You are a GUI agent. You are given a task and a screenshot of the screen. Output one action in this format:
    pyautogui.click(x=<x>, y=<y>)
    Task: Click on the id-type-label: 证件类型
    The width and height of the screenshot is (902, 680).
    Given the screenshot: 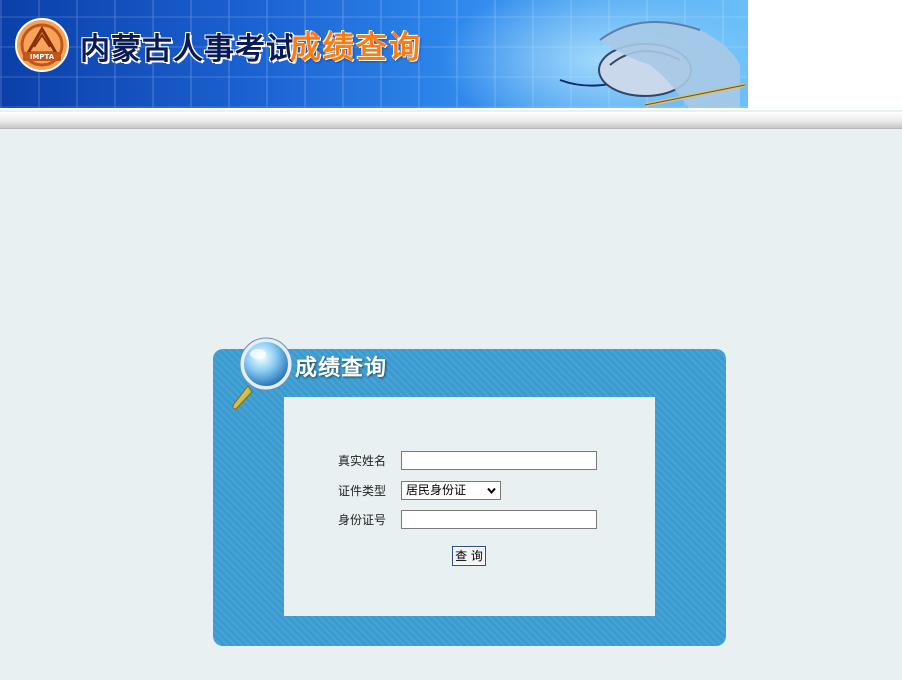 What is the action you would take?
    pyautogui.click(x=362, y=491)
    